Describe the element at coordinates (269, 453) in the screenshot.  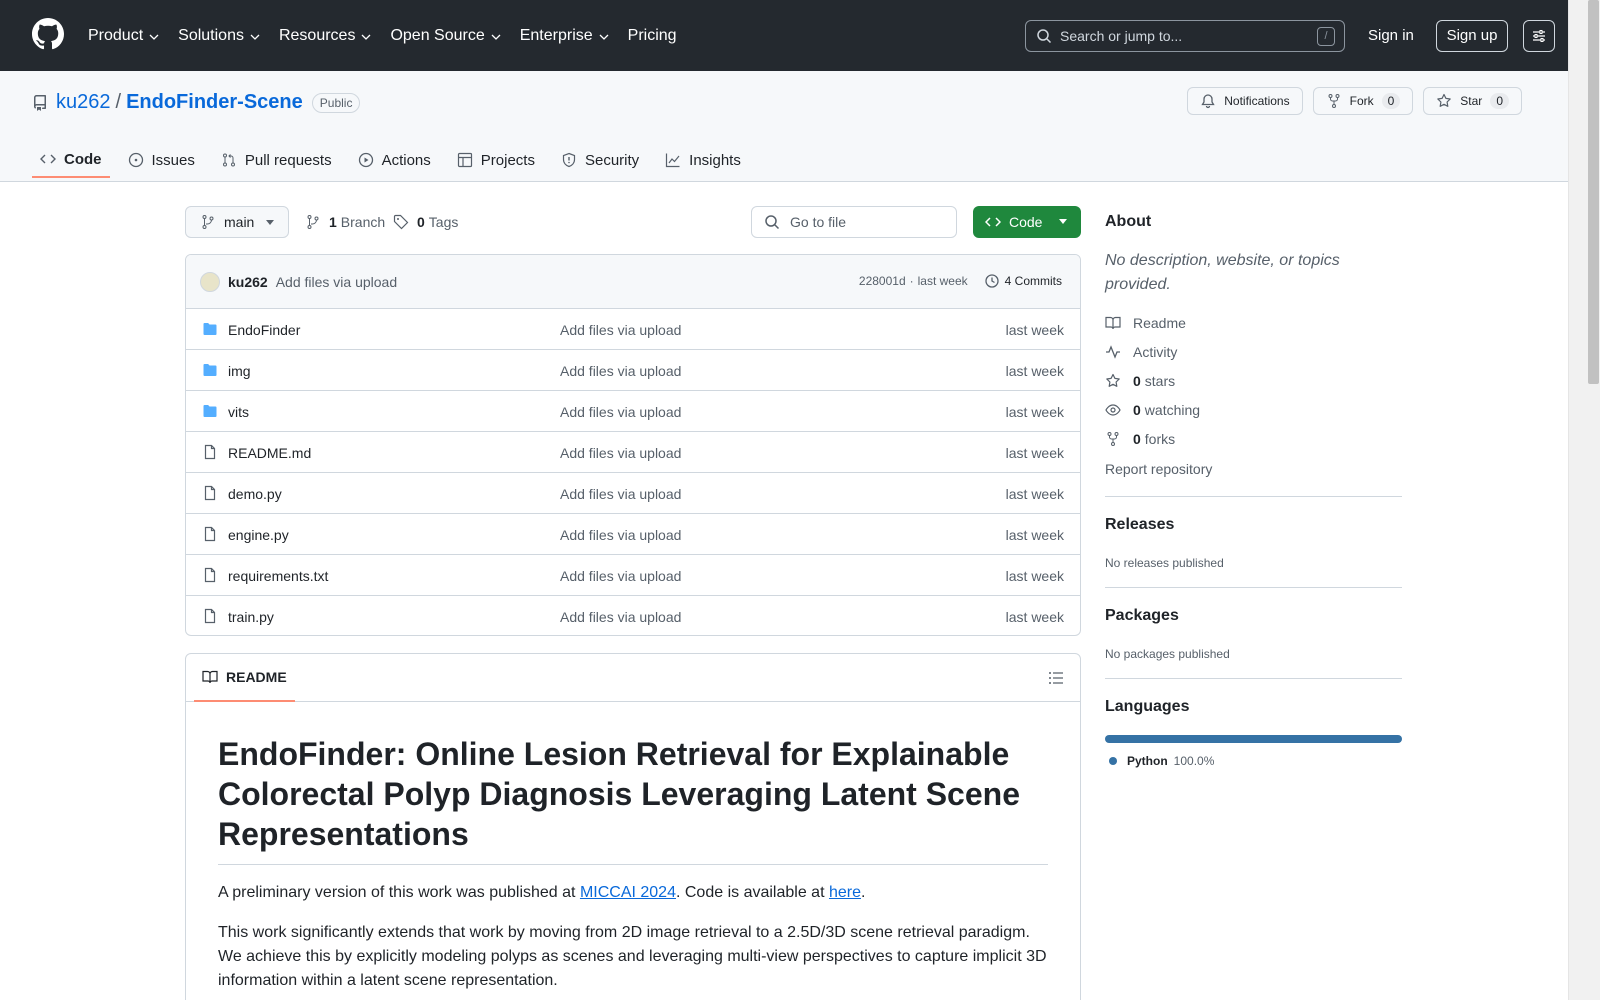
I see `file-name-link: README.md` at that location.